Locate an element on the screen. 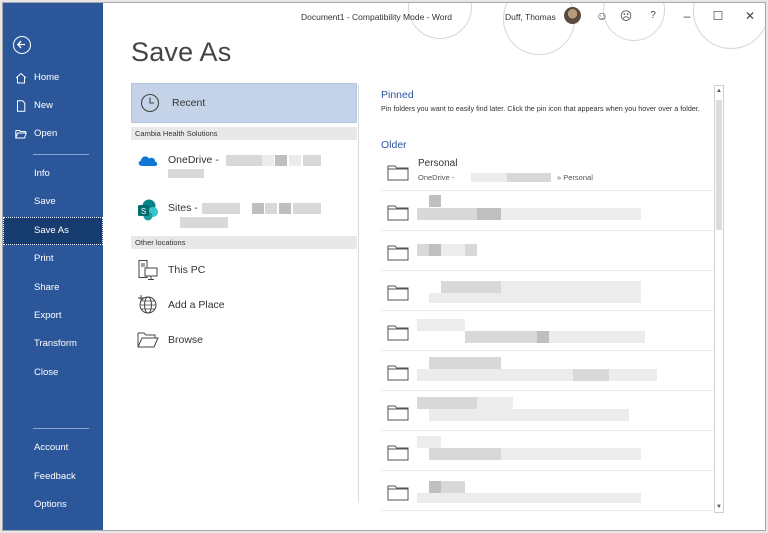 This screenshot has width=768, height=533. nav-save-as: Save As is located at coordinates (53, 231).